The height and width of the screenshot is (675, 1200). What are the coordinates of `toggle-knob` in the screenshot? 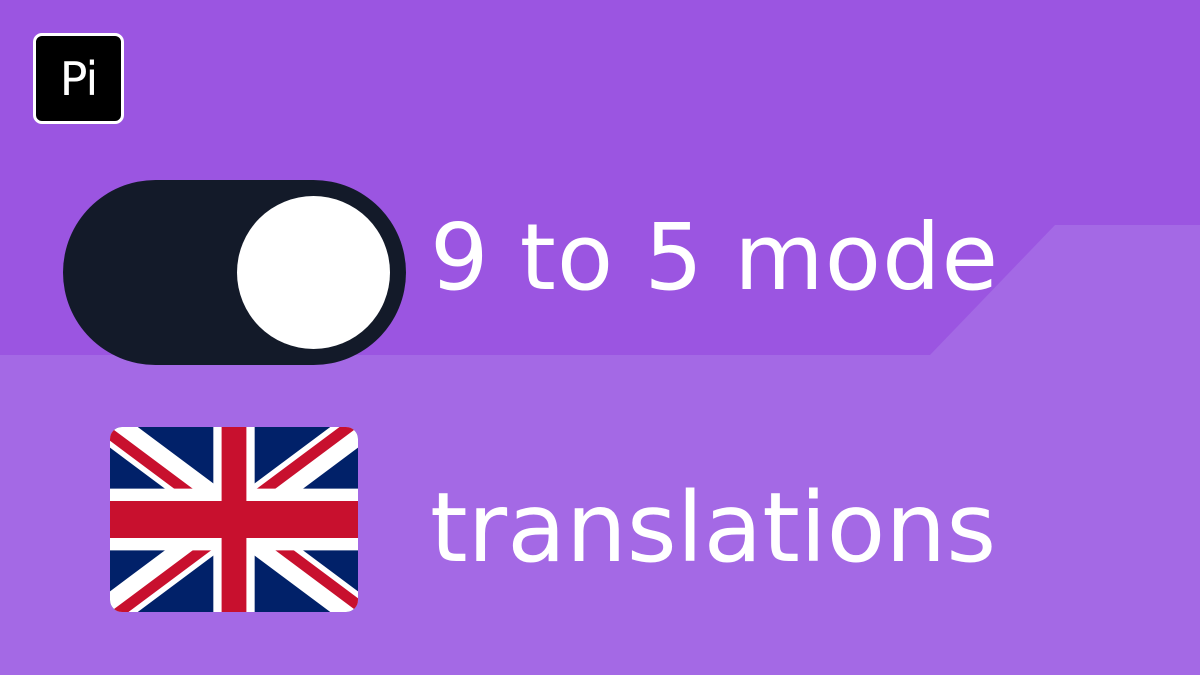 It's located at (313, 272).